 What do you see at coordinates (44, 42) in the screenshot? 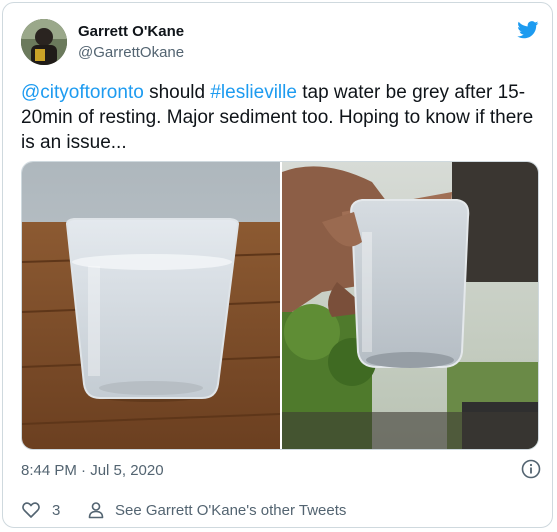
I see `avatar` at bounding box center [44, 42].